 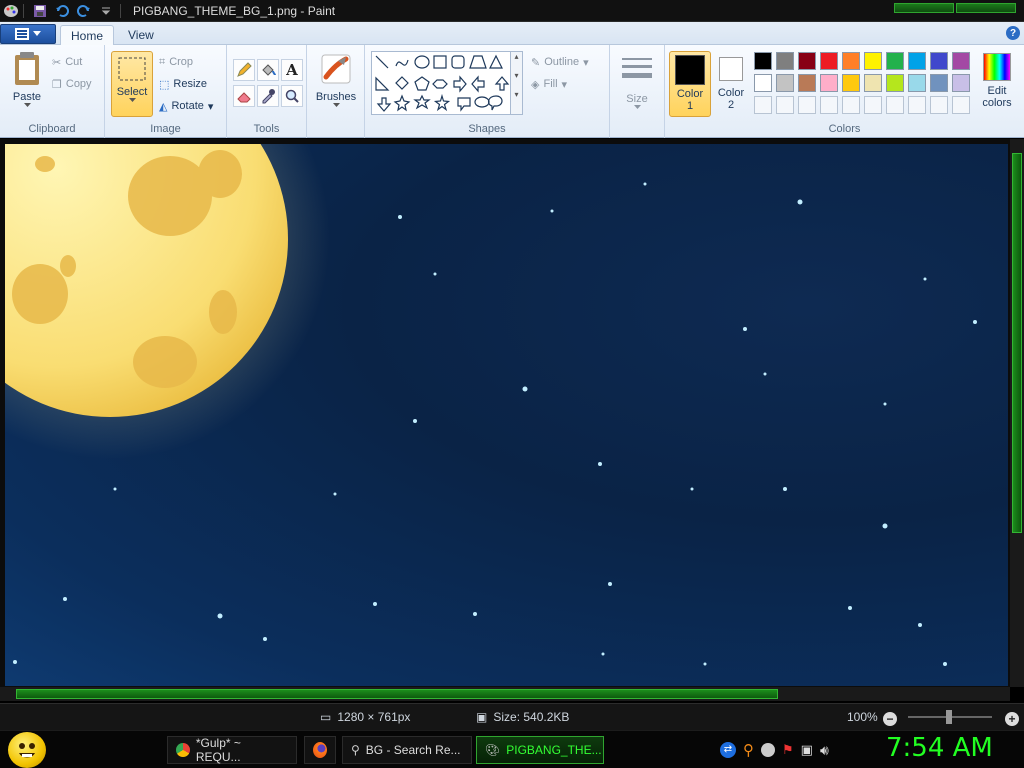 I want to click on brushes-button: Brushes, so click(x=336, y=80).